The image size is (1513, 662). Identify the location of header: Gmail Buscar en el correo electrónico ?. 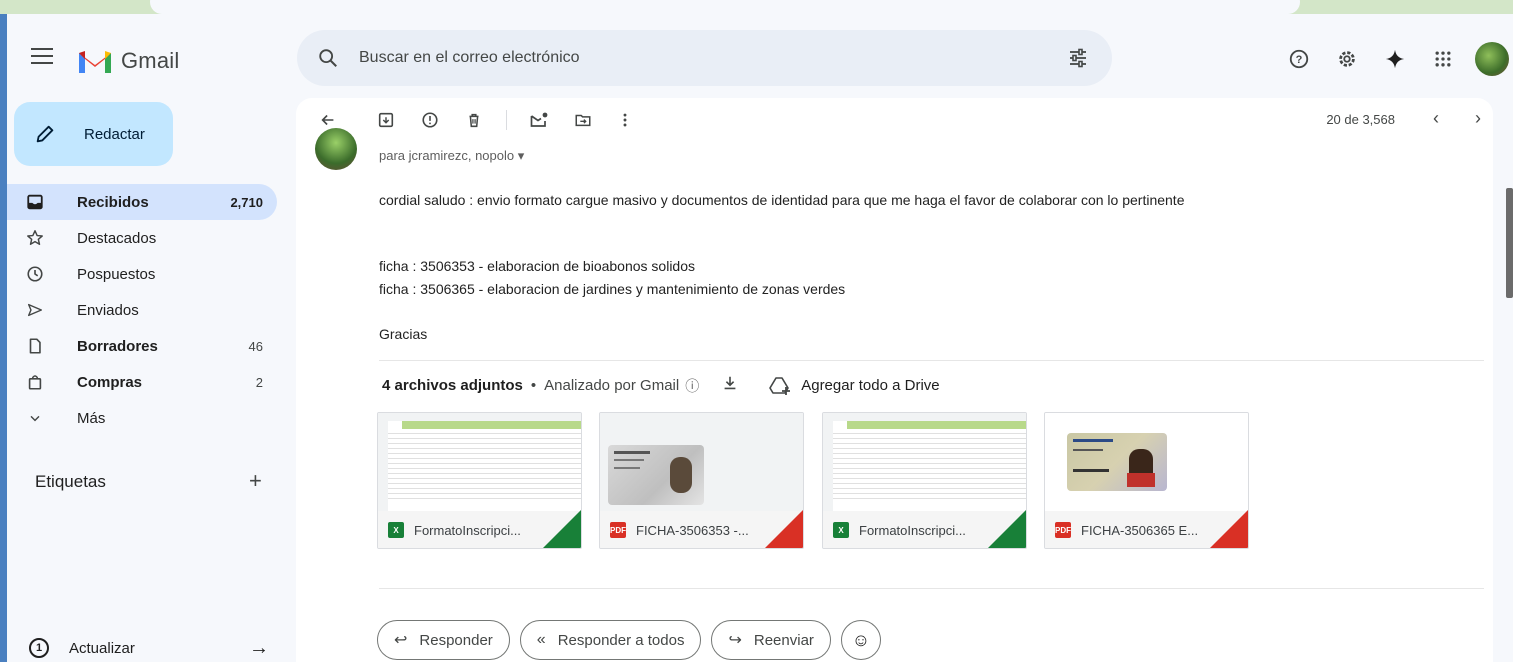
(760, 58).